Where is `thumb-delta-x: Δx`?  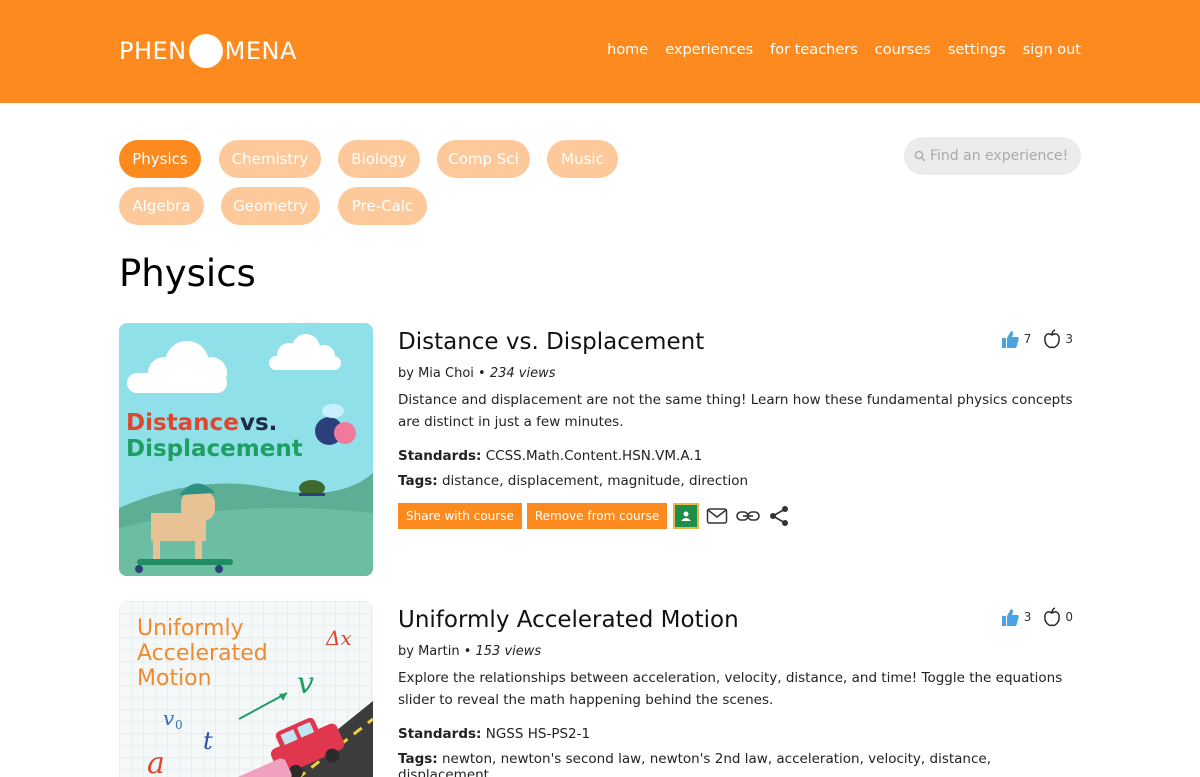
thumb-delta-x: Δx is located at coordinates (338, 638).